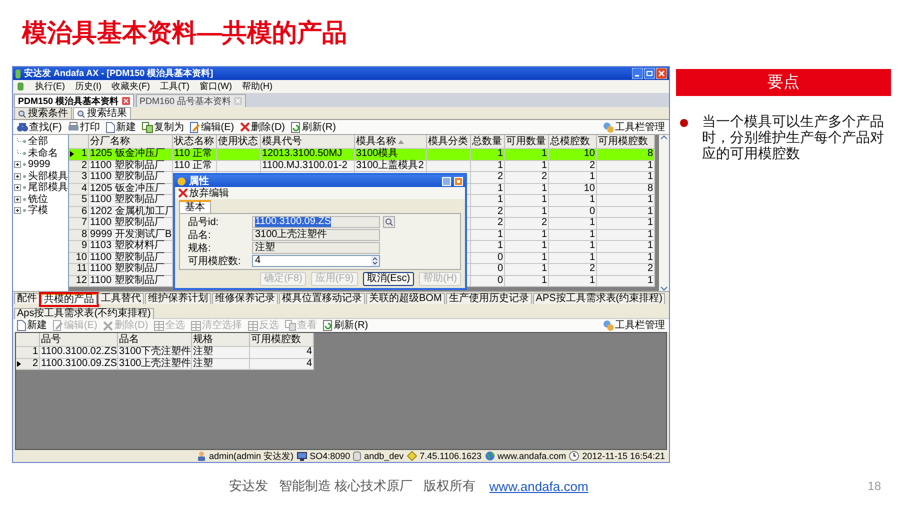  Describe the element at coordinates (391, 166) in the screenshot. I see `table-cell: 3100上盖模具2` at that location.